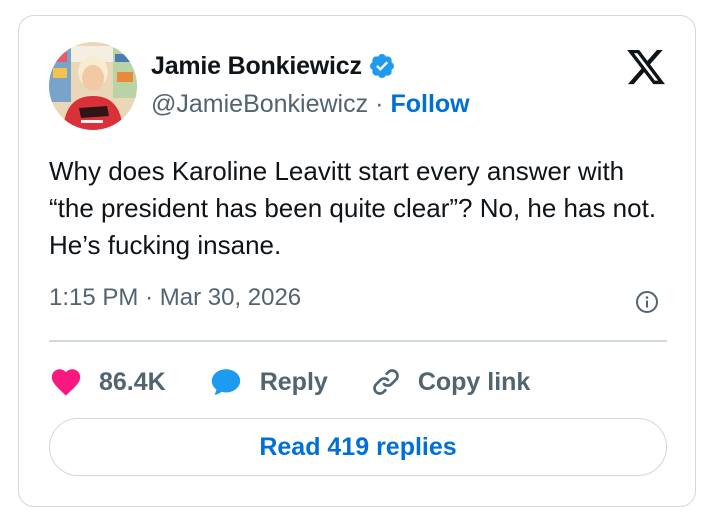 The image size is (722, 530). I want to click on author-handle-row: @JamieBonkiewicz · Follow, so click(310, 104).